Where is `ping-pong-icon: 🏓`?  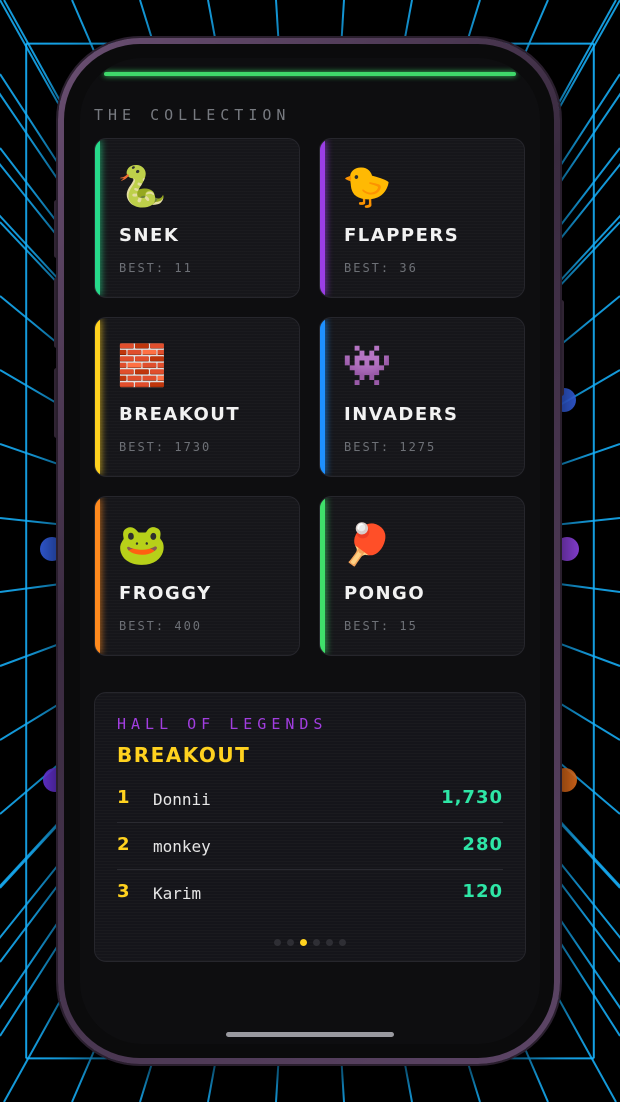
ping-pong-icon: 🏓 is located at coordinates (367, 545).